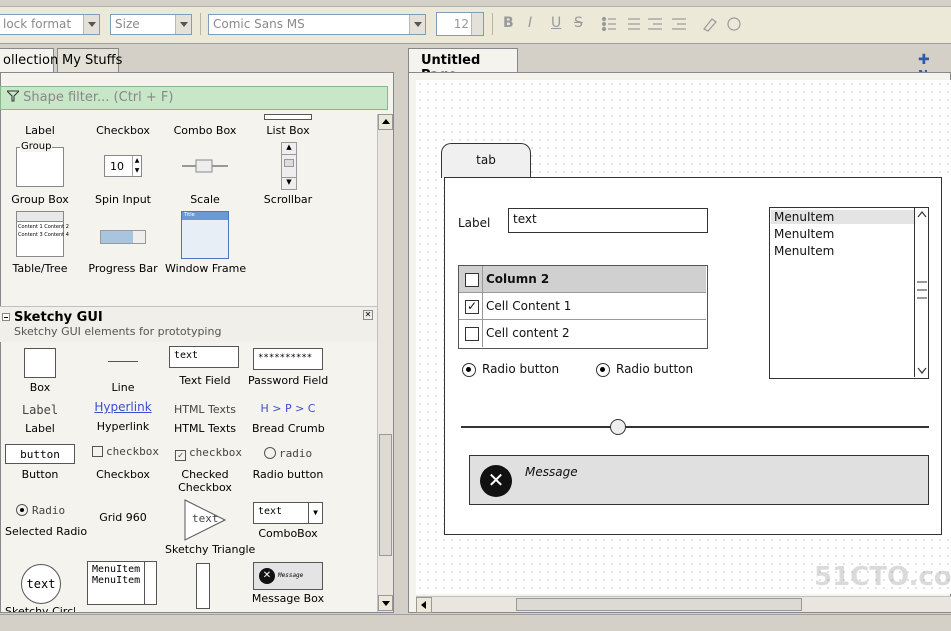  Describe the element at coordinates (42, 234) in the screenshot. I see `table-tree-shape: Content 1 Content 2 Content 3 Content 4` at that location.